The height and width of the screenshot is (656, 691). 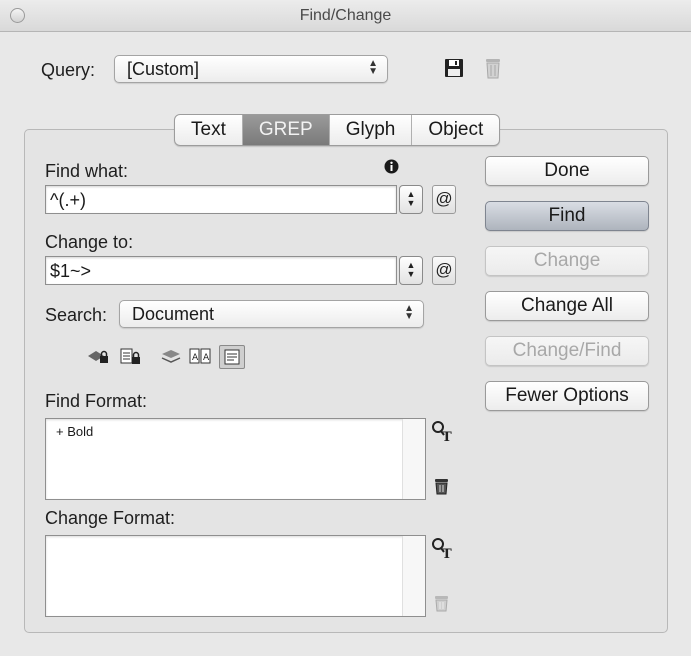 I want to click on done-button: Done, so click(x=567, y=171).